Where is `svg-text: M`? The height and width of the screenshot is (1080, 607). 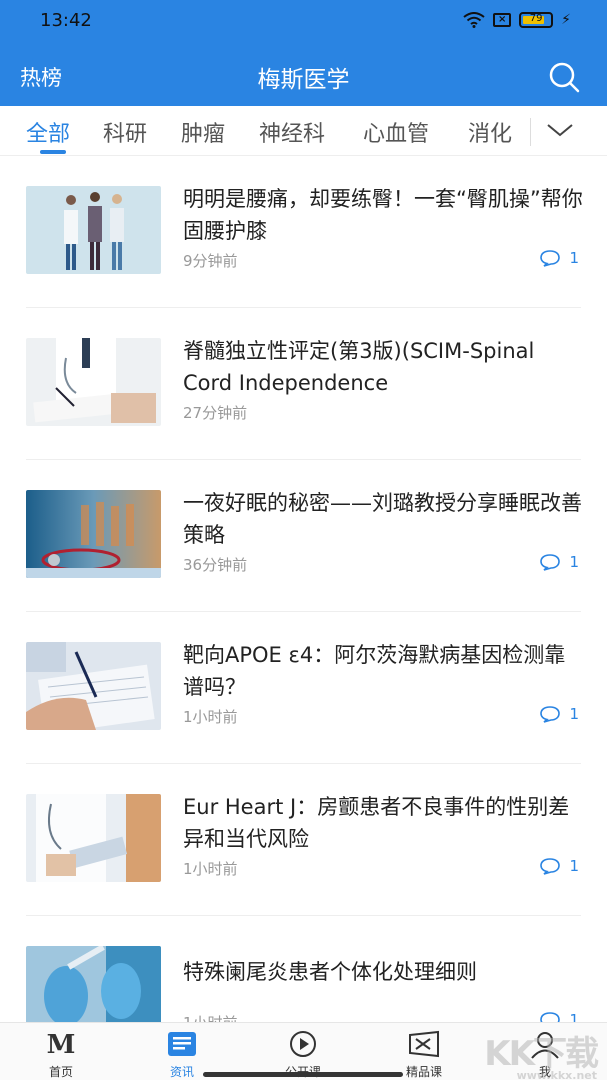 svg-text: M is located at coordinates (61, 1044).